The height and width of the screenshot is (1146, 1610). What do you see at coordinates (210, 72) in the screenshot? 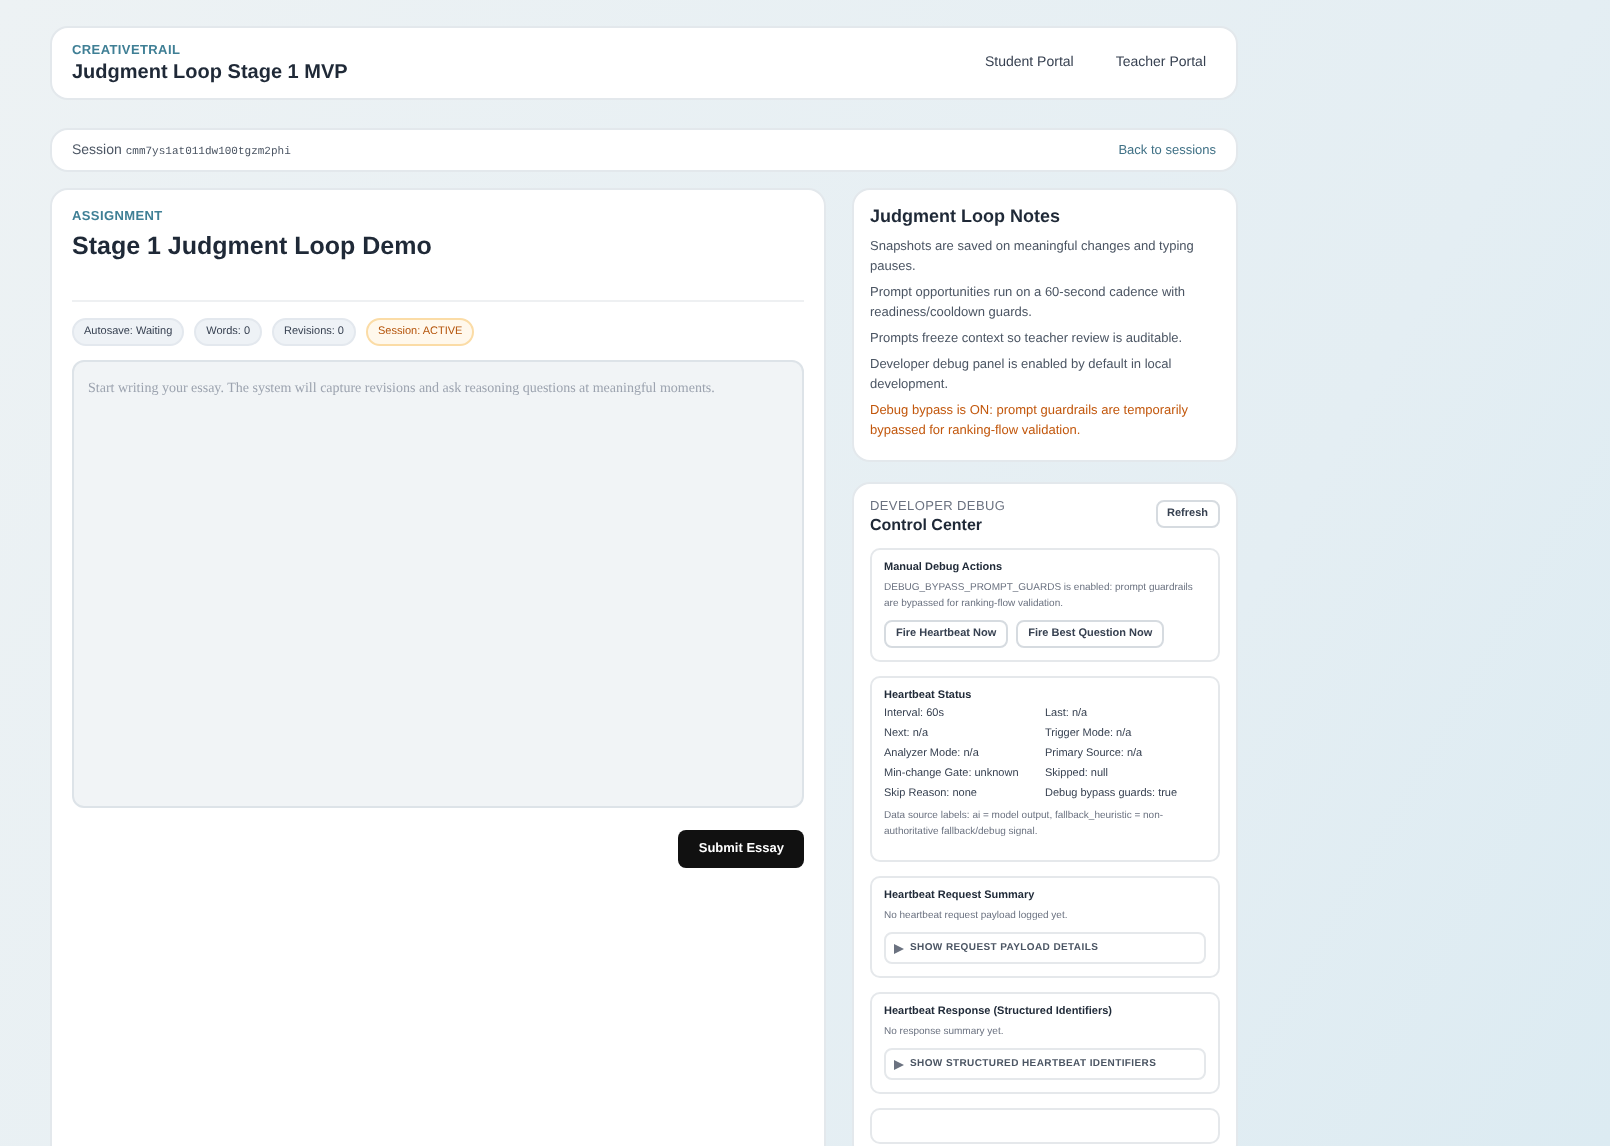
I see `app-title: Judgment Loop Stage 1 MVP` at bounding box center [210, 72].